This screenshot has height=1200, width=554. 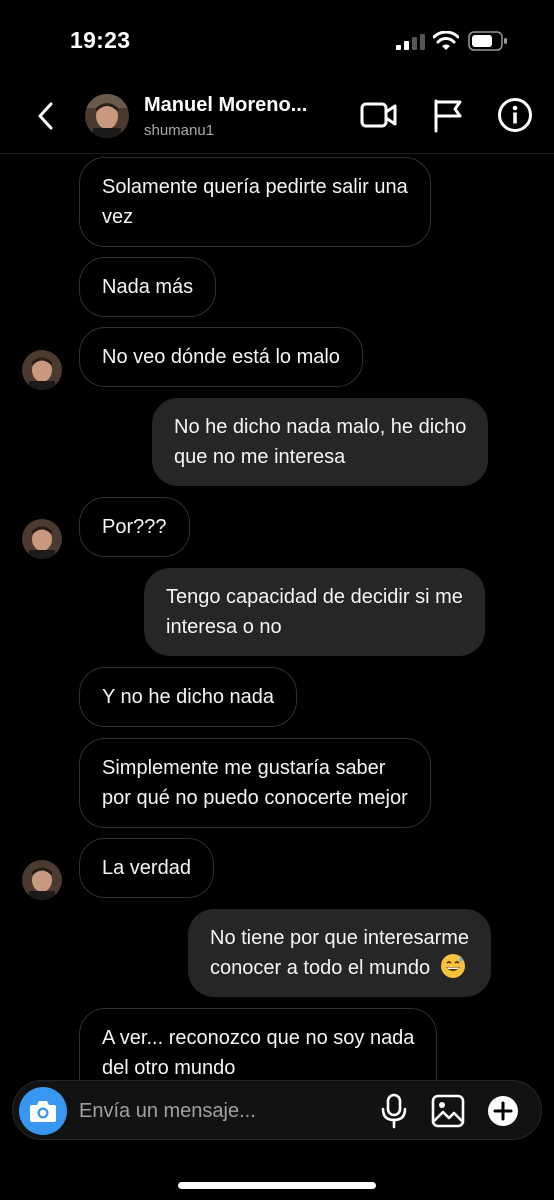 What do you see at coordinates (394, 1111) in the screenshot?
I see `microphone-icon` at bounding box center [394, 1111].